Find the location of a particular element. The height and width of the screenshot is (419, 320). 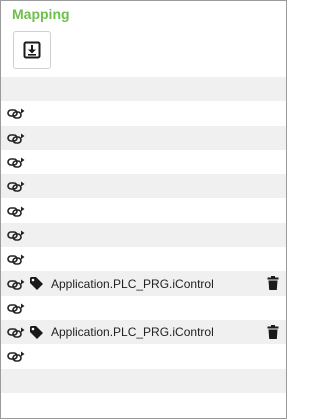

download-icon is located at coordinates (32, 50).